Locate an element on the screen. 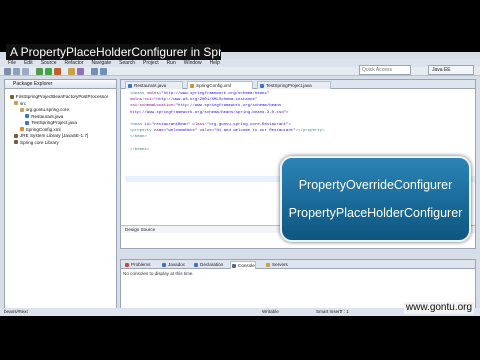 The width and height of the screenshot is (480, 360). menu-item-navigate: Navigate is located at coordinates (101, 63).